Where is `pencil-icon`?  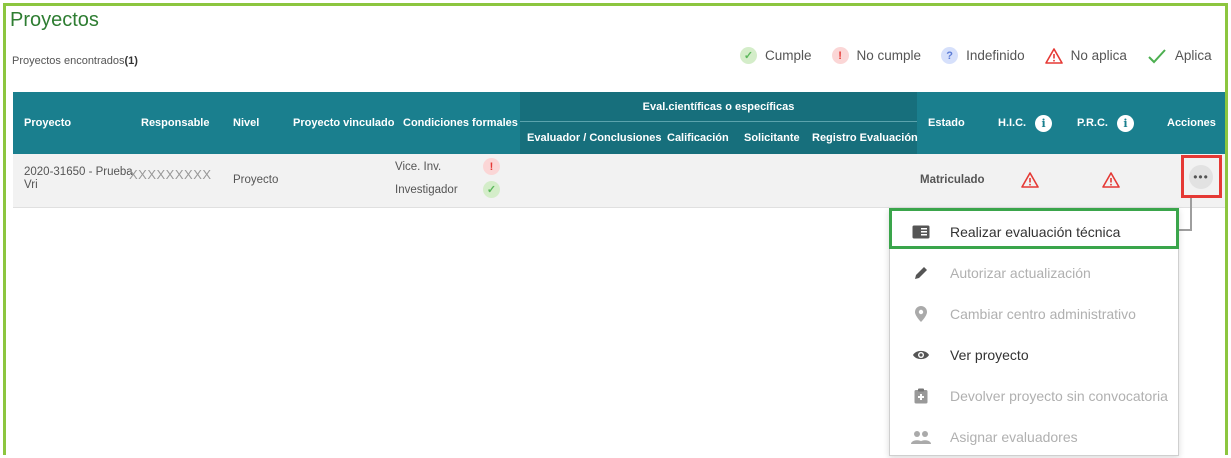
pencil-icon is located at coordinates (921, 273).